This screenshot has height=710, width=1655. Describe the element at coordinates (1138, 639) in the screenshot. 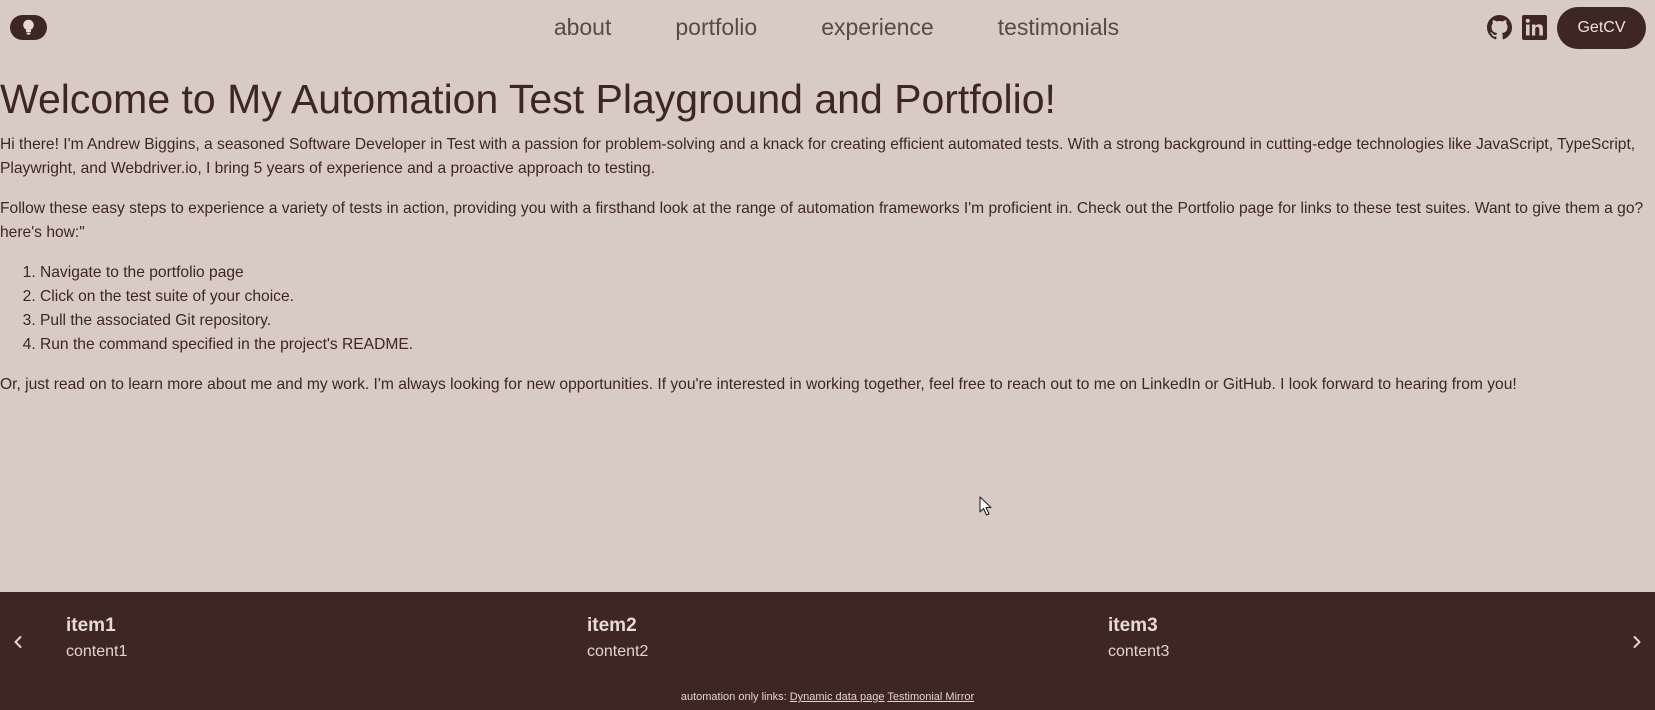

I see `carousel-item: item3 content3` at that location.